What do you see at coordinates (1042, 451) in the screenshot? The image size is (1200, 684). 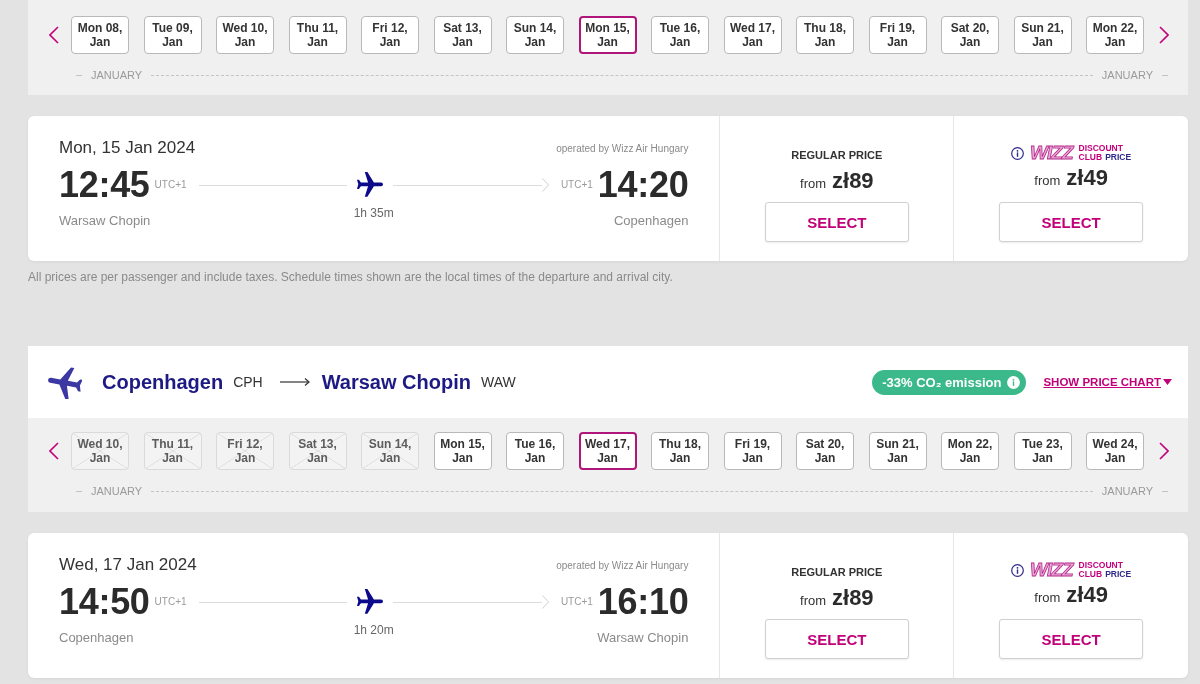 I see `date-button: Tue 23, Jan` at bounding box center [1042, 451].